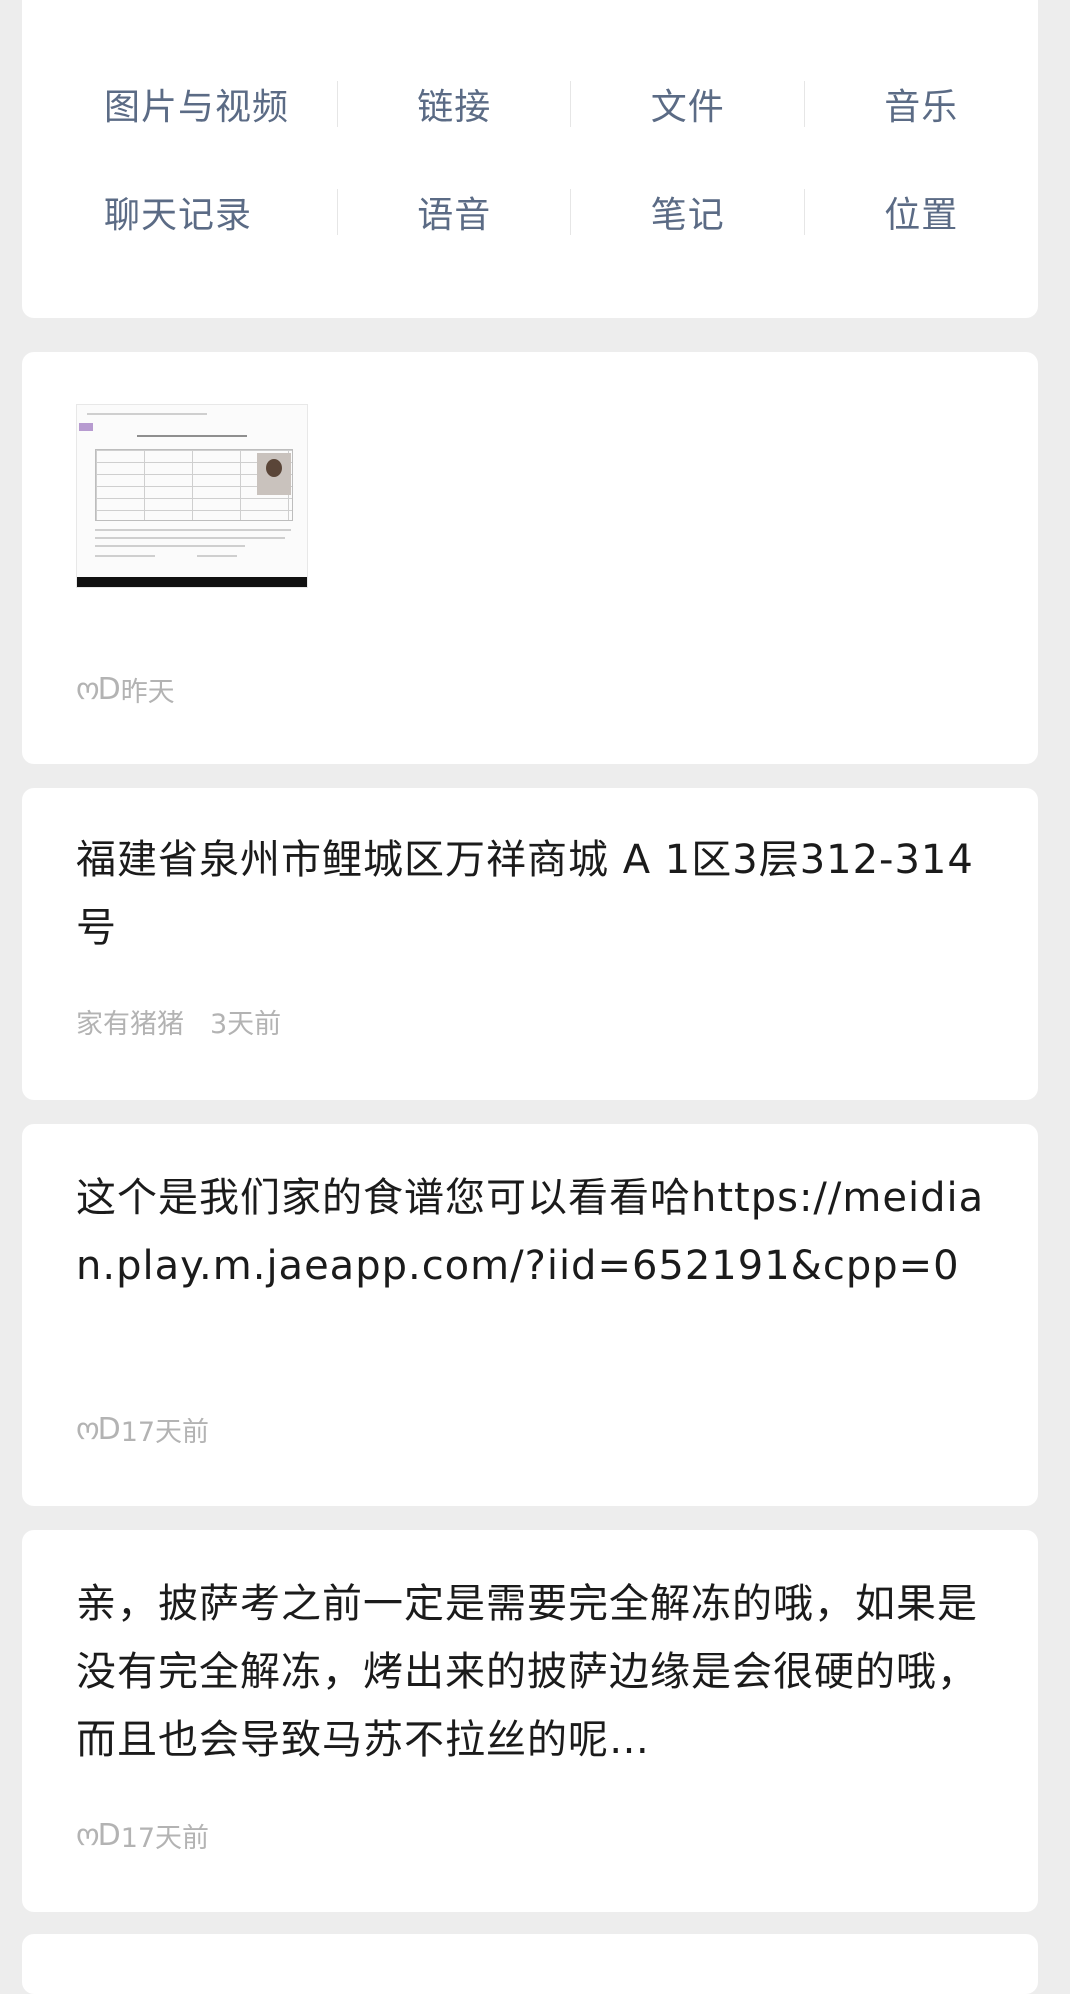  What do you see at coordinates (180, 104) in the screenshot?
I see `filter-images-videos: 图片与视频` at bounding box center [180, 104].